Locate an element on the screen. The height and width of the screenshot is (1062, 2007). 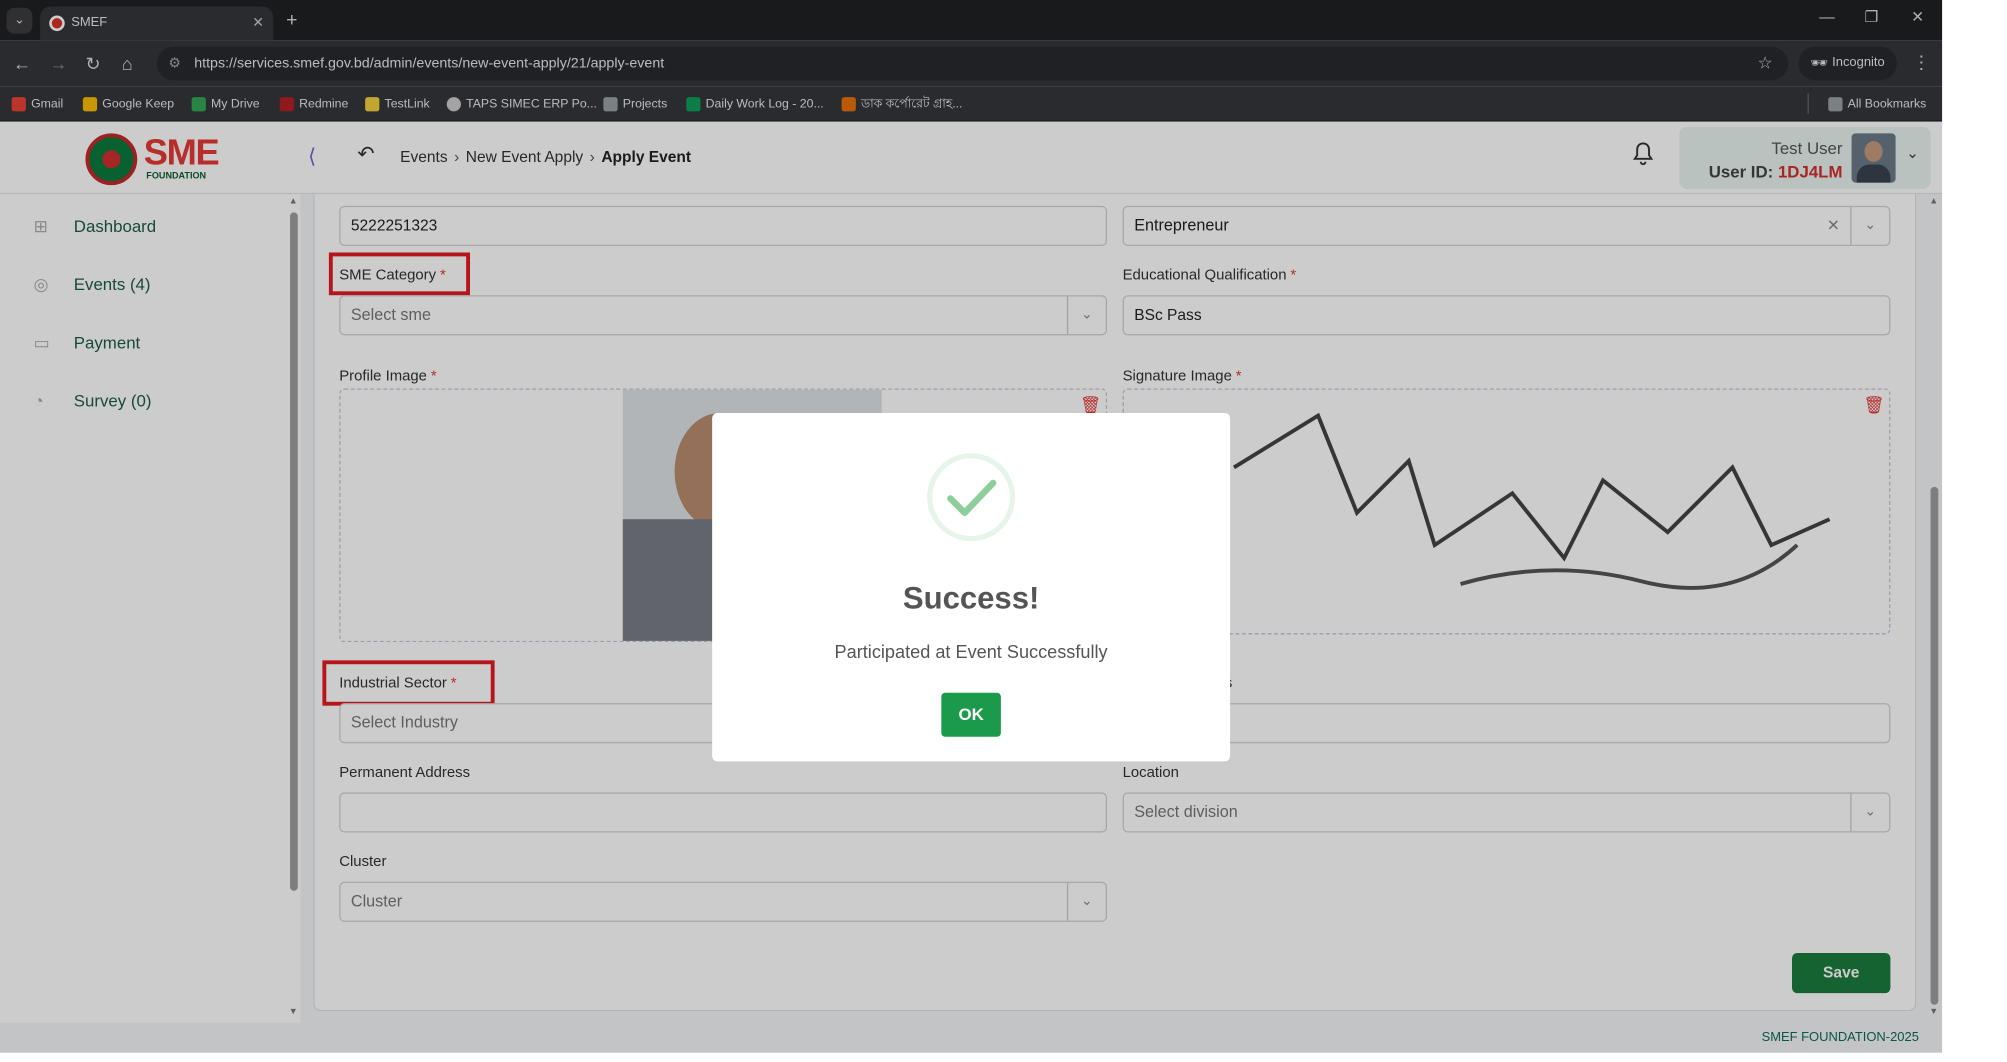
ok-button: OK is located at coordinates (971, 714).